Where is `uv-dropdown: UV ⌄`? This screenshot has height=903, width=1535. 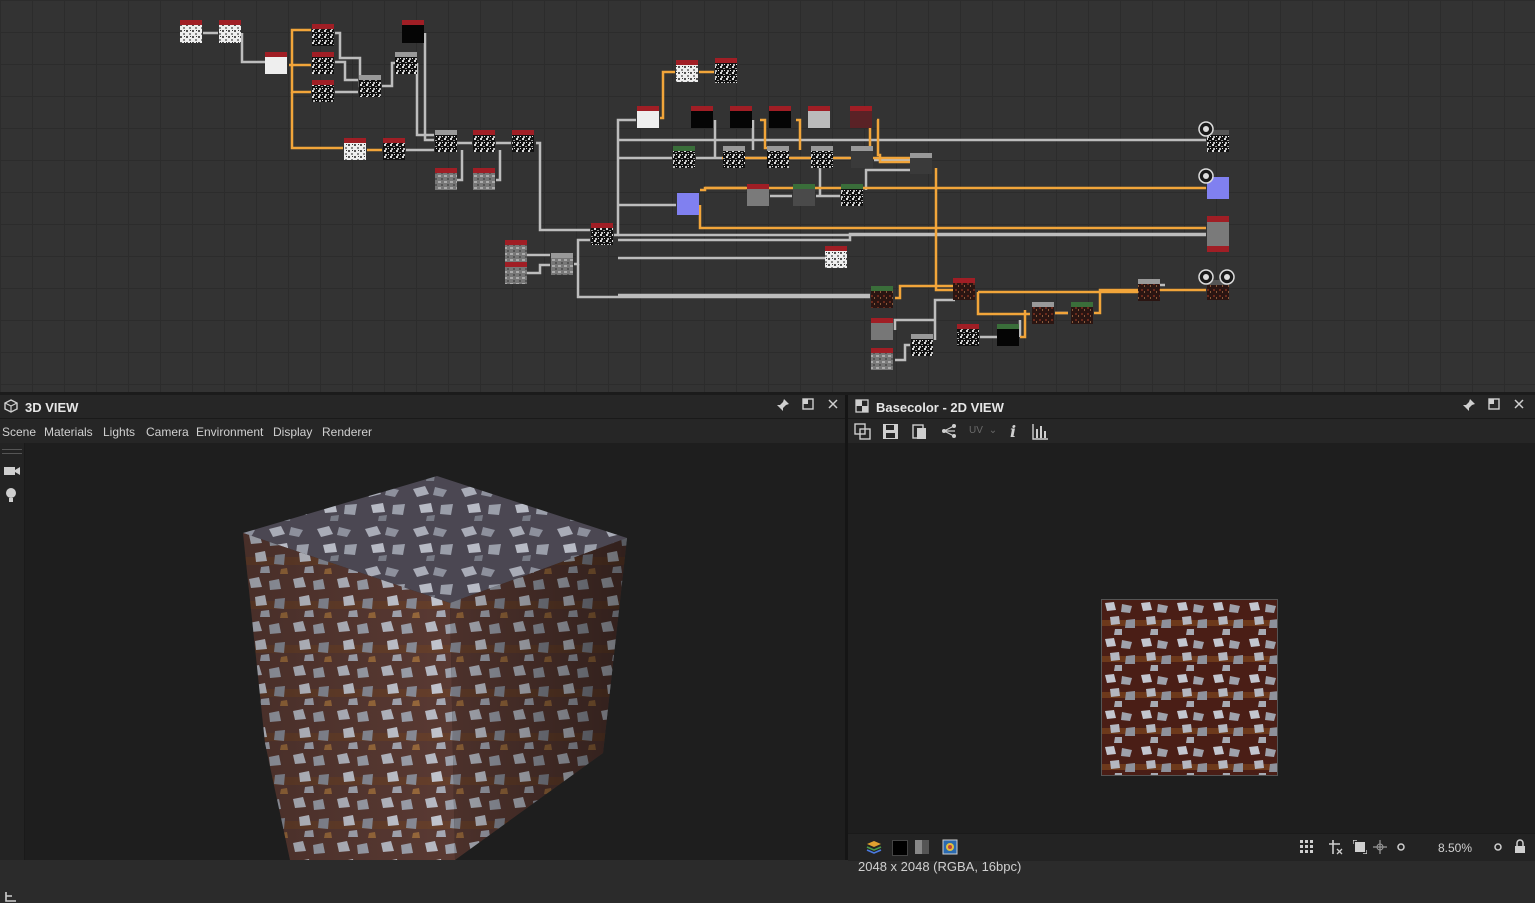 uv-dropdown: UV ⌄ is located at coordinates (983, 430).